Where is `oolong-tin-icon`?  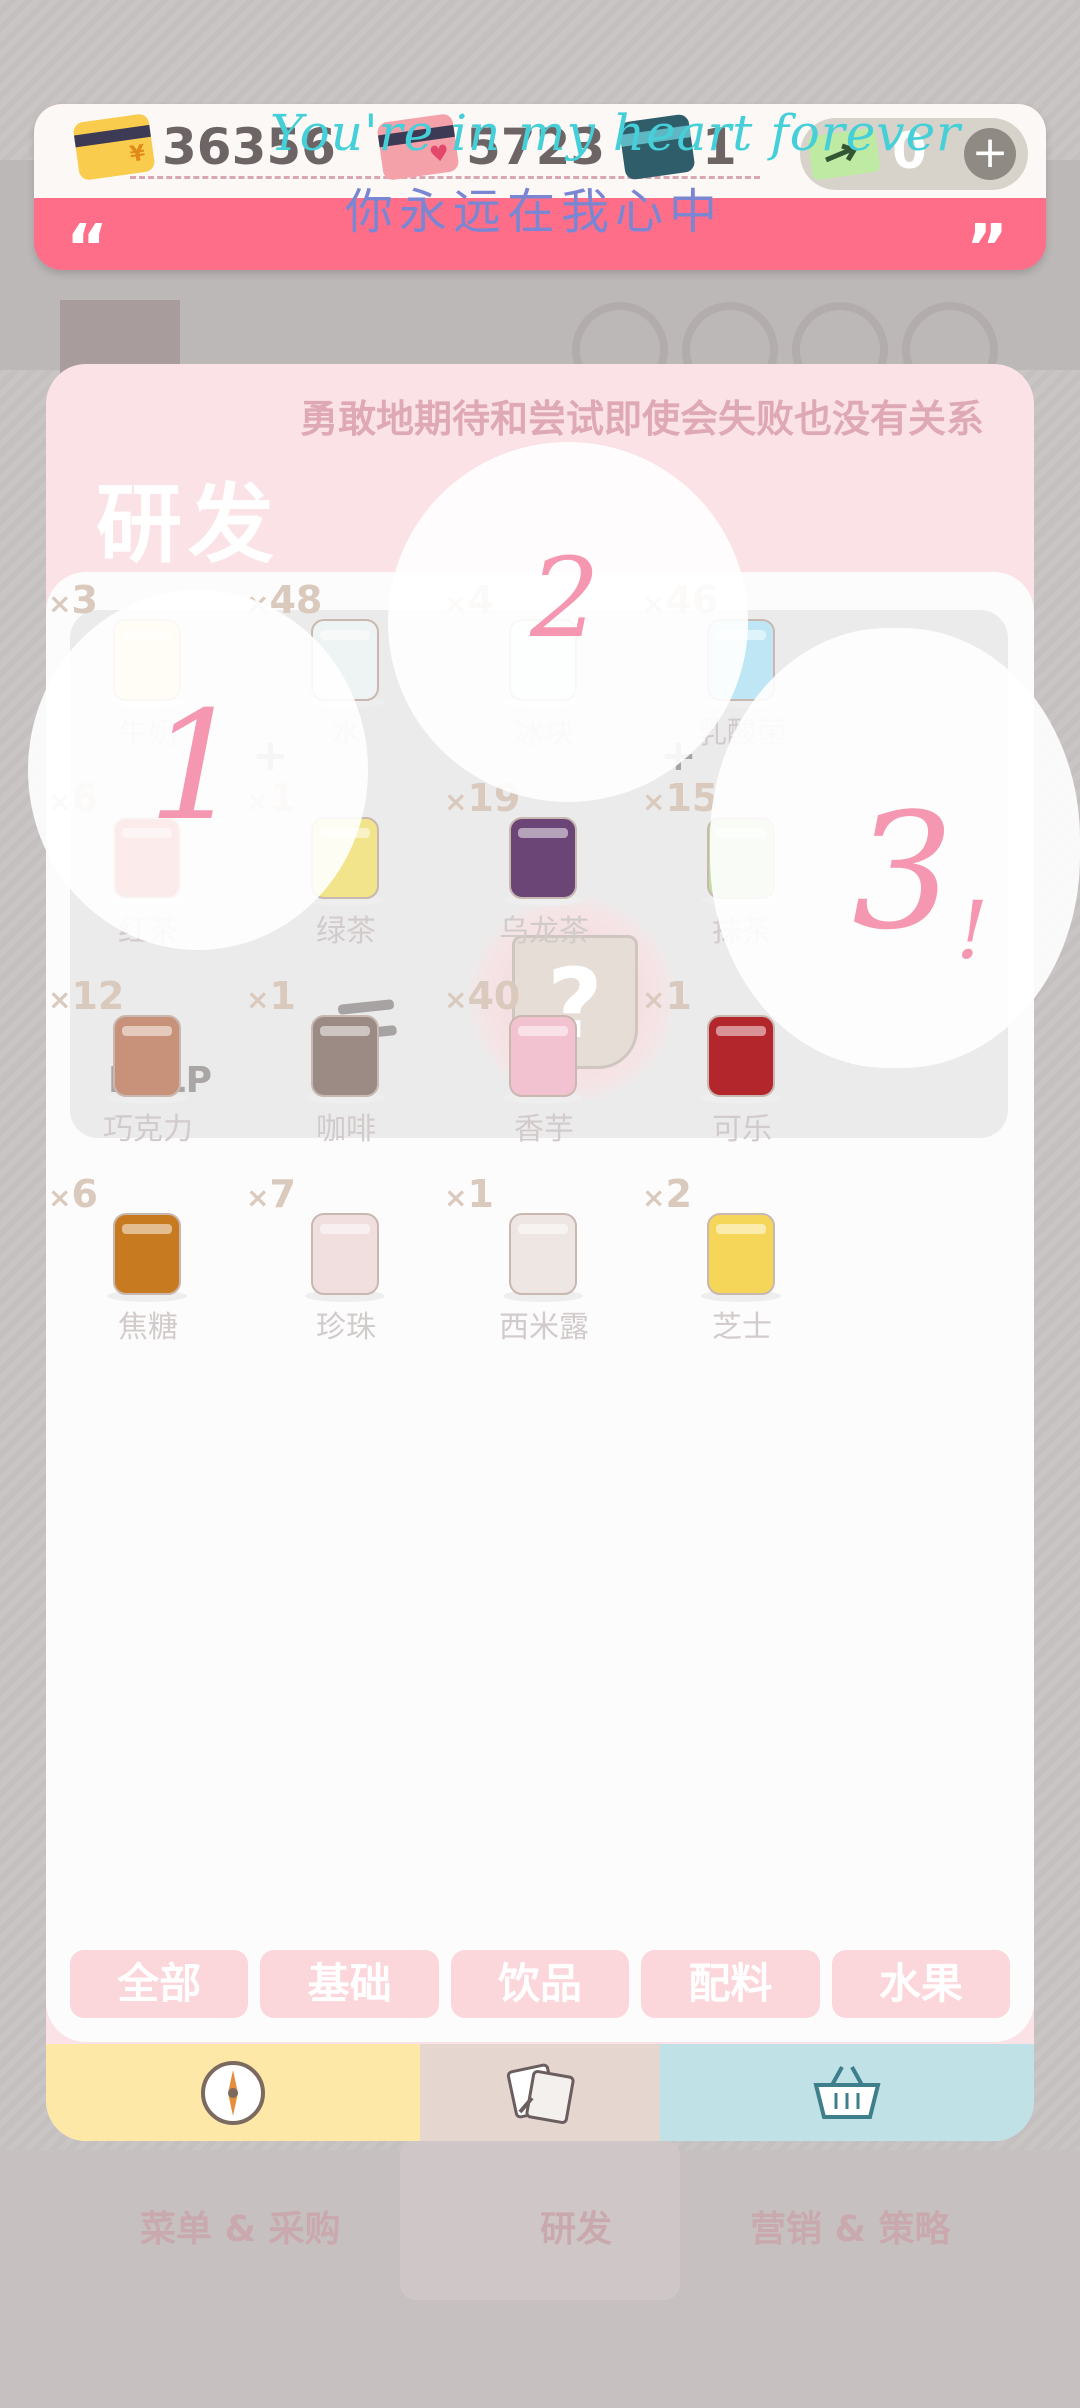
oolong-tin-icon is located at coordinates (543, 855).